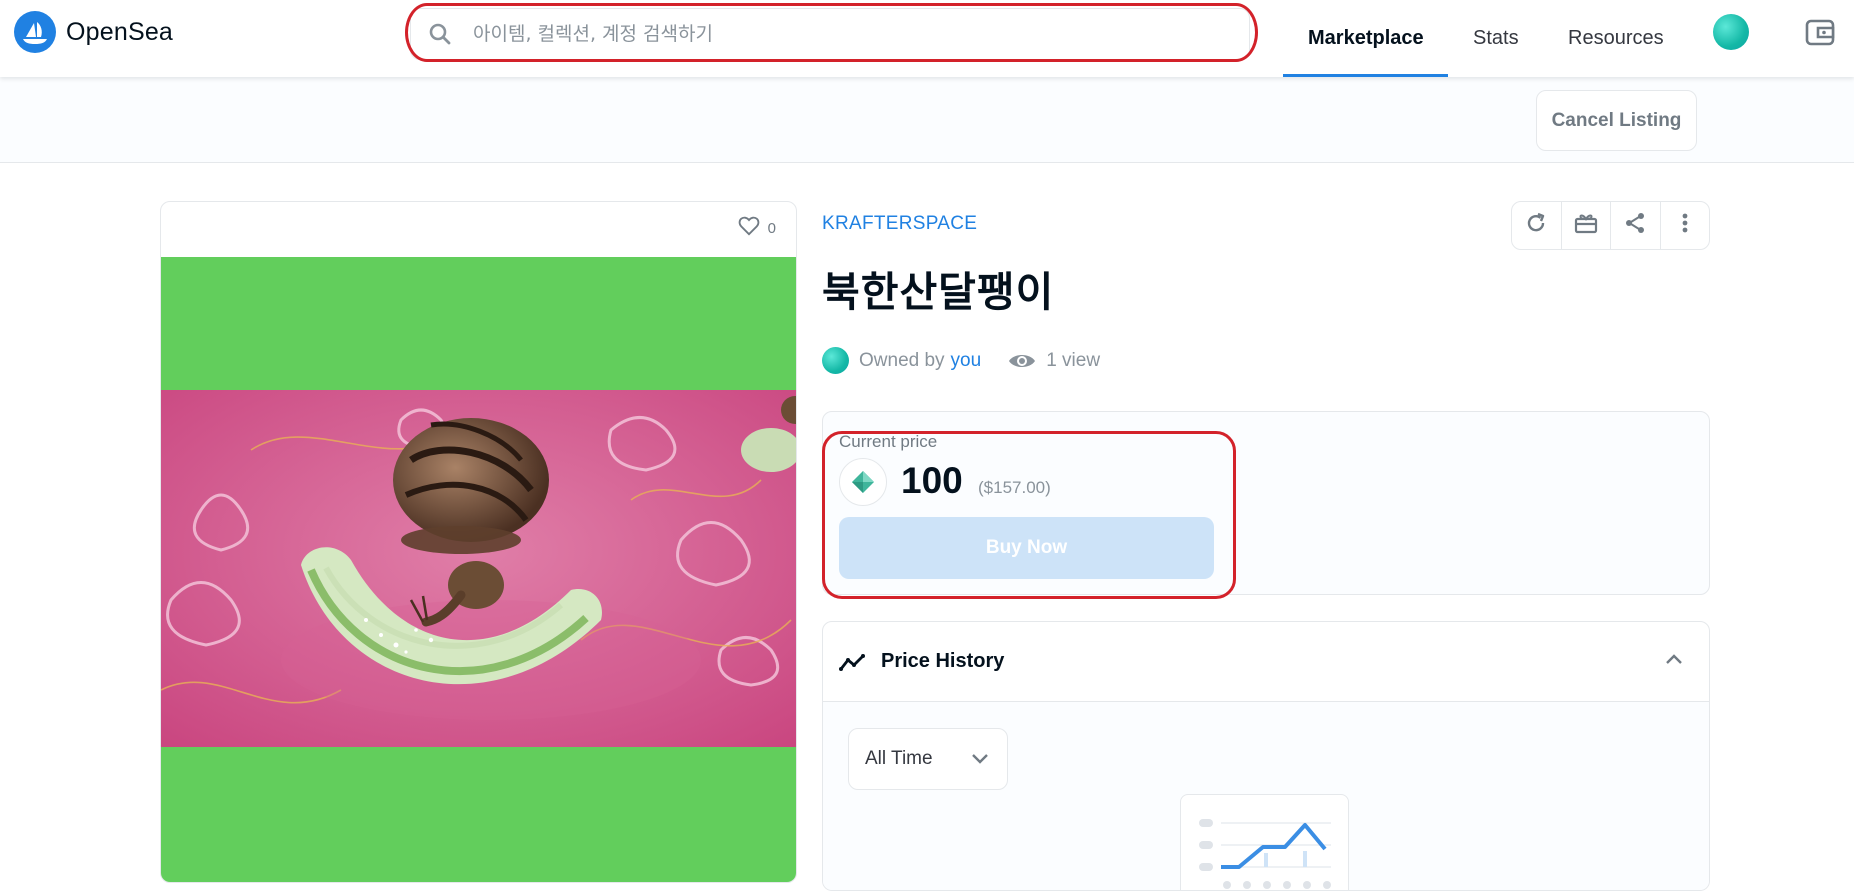  I want to click on transfer-button, so click(1586, 225).